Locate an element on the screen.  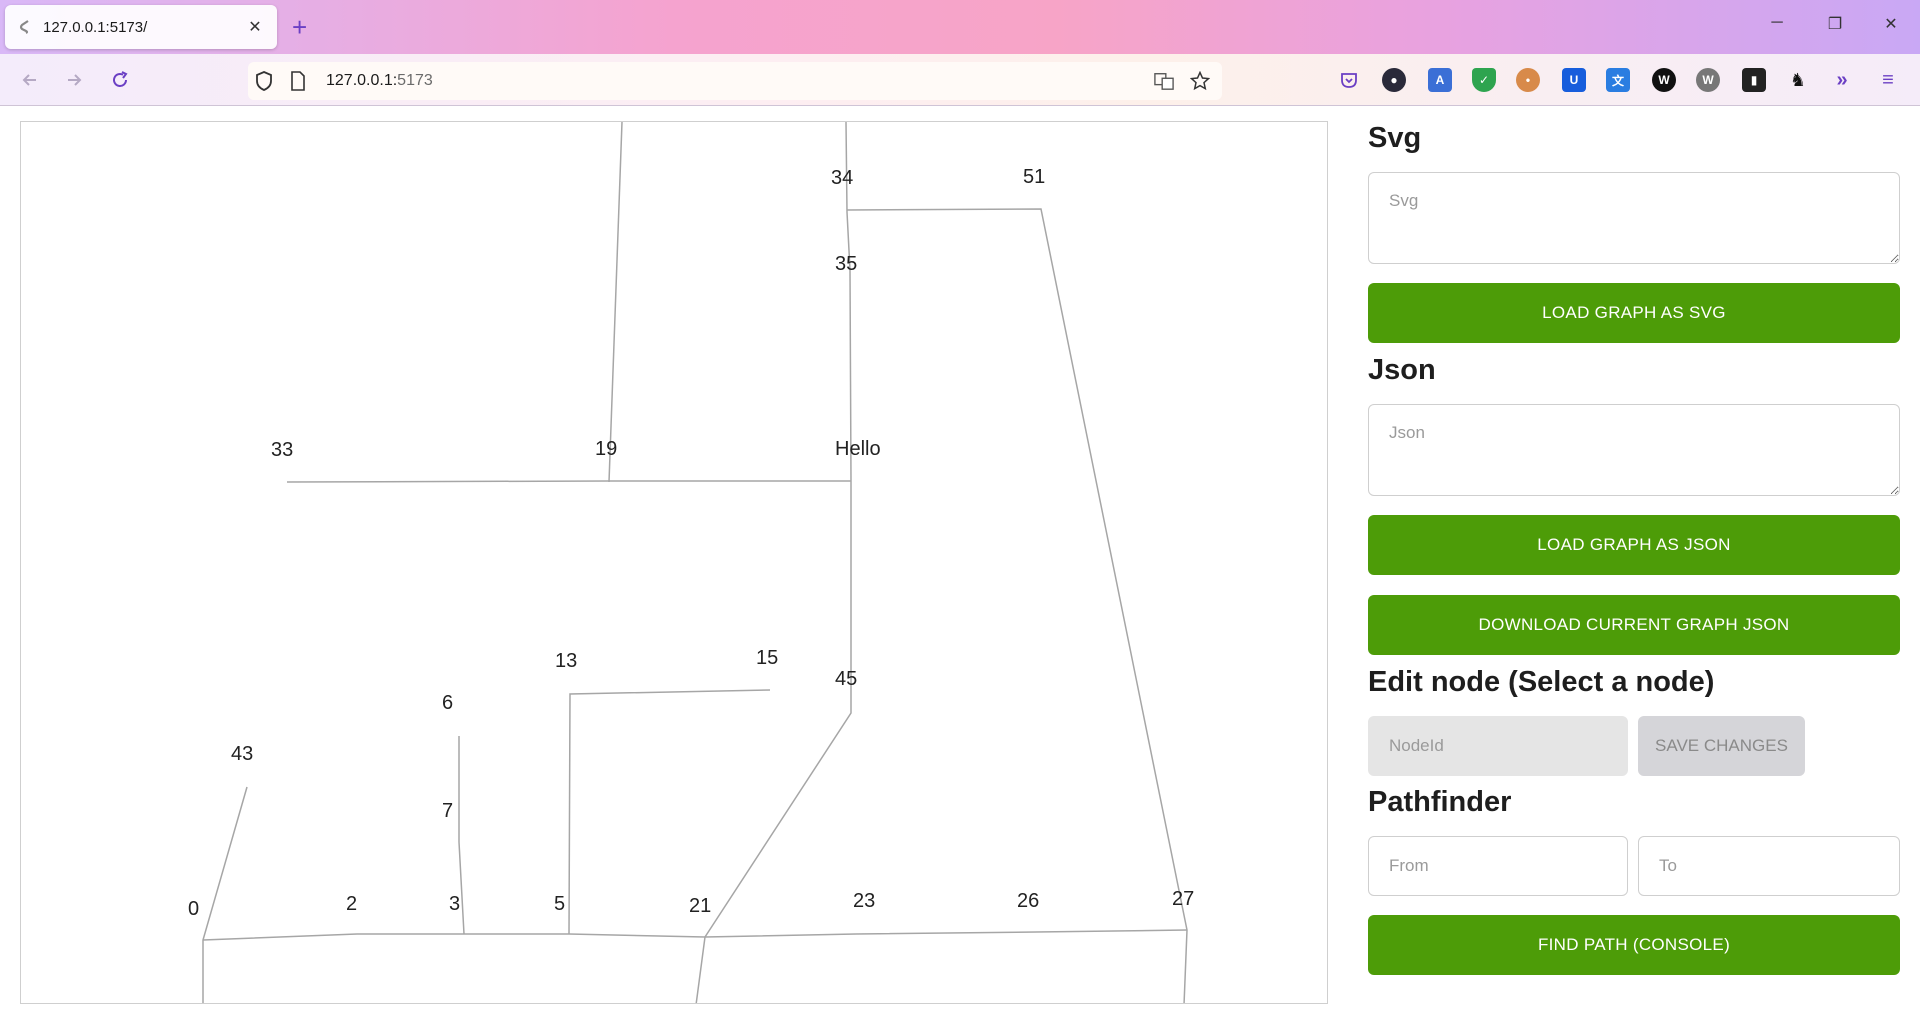
more-extensions-icon: » is located at coordinates (1842, 80).